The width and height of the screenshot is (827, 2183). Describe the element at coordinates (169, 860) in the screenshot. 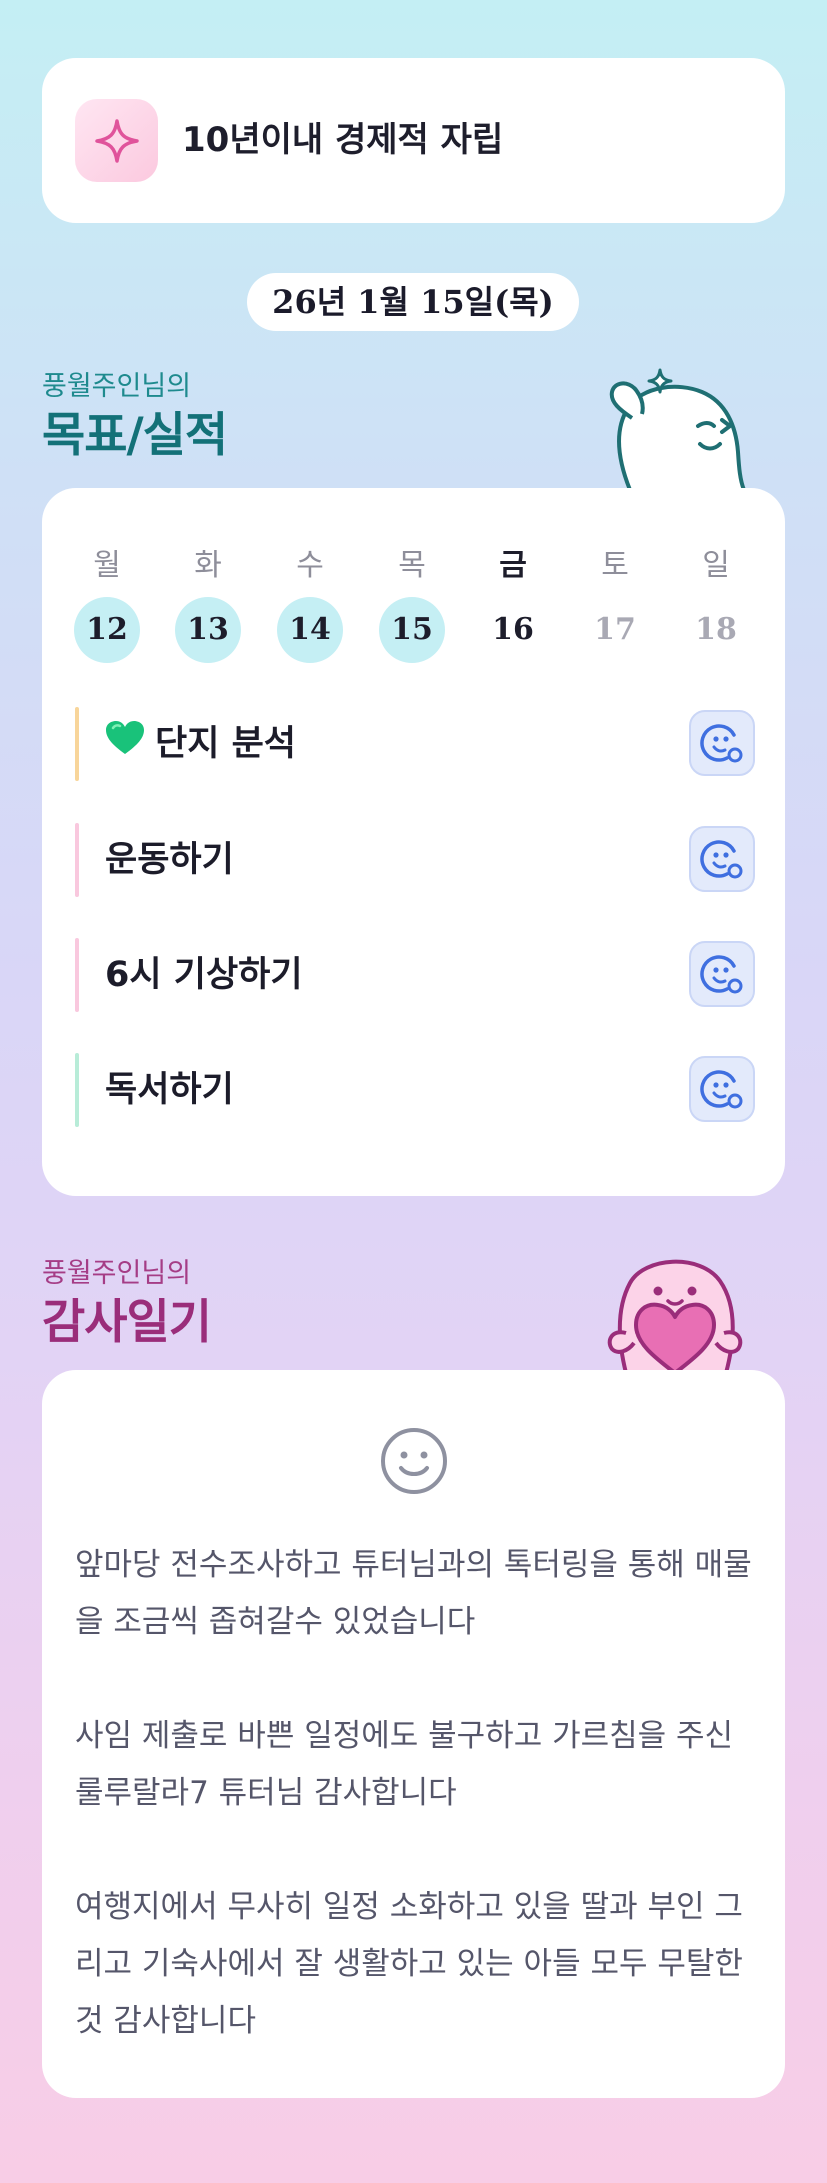

I see `task-label: 운동하기` at that location.